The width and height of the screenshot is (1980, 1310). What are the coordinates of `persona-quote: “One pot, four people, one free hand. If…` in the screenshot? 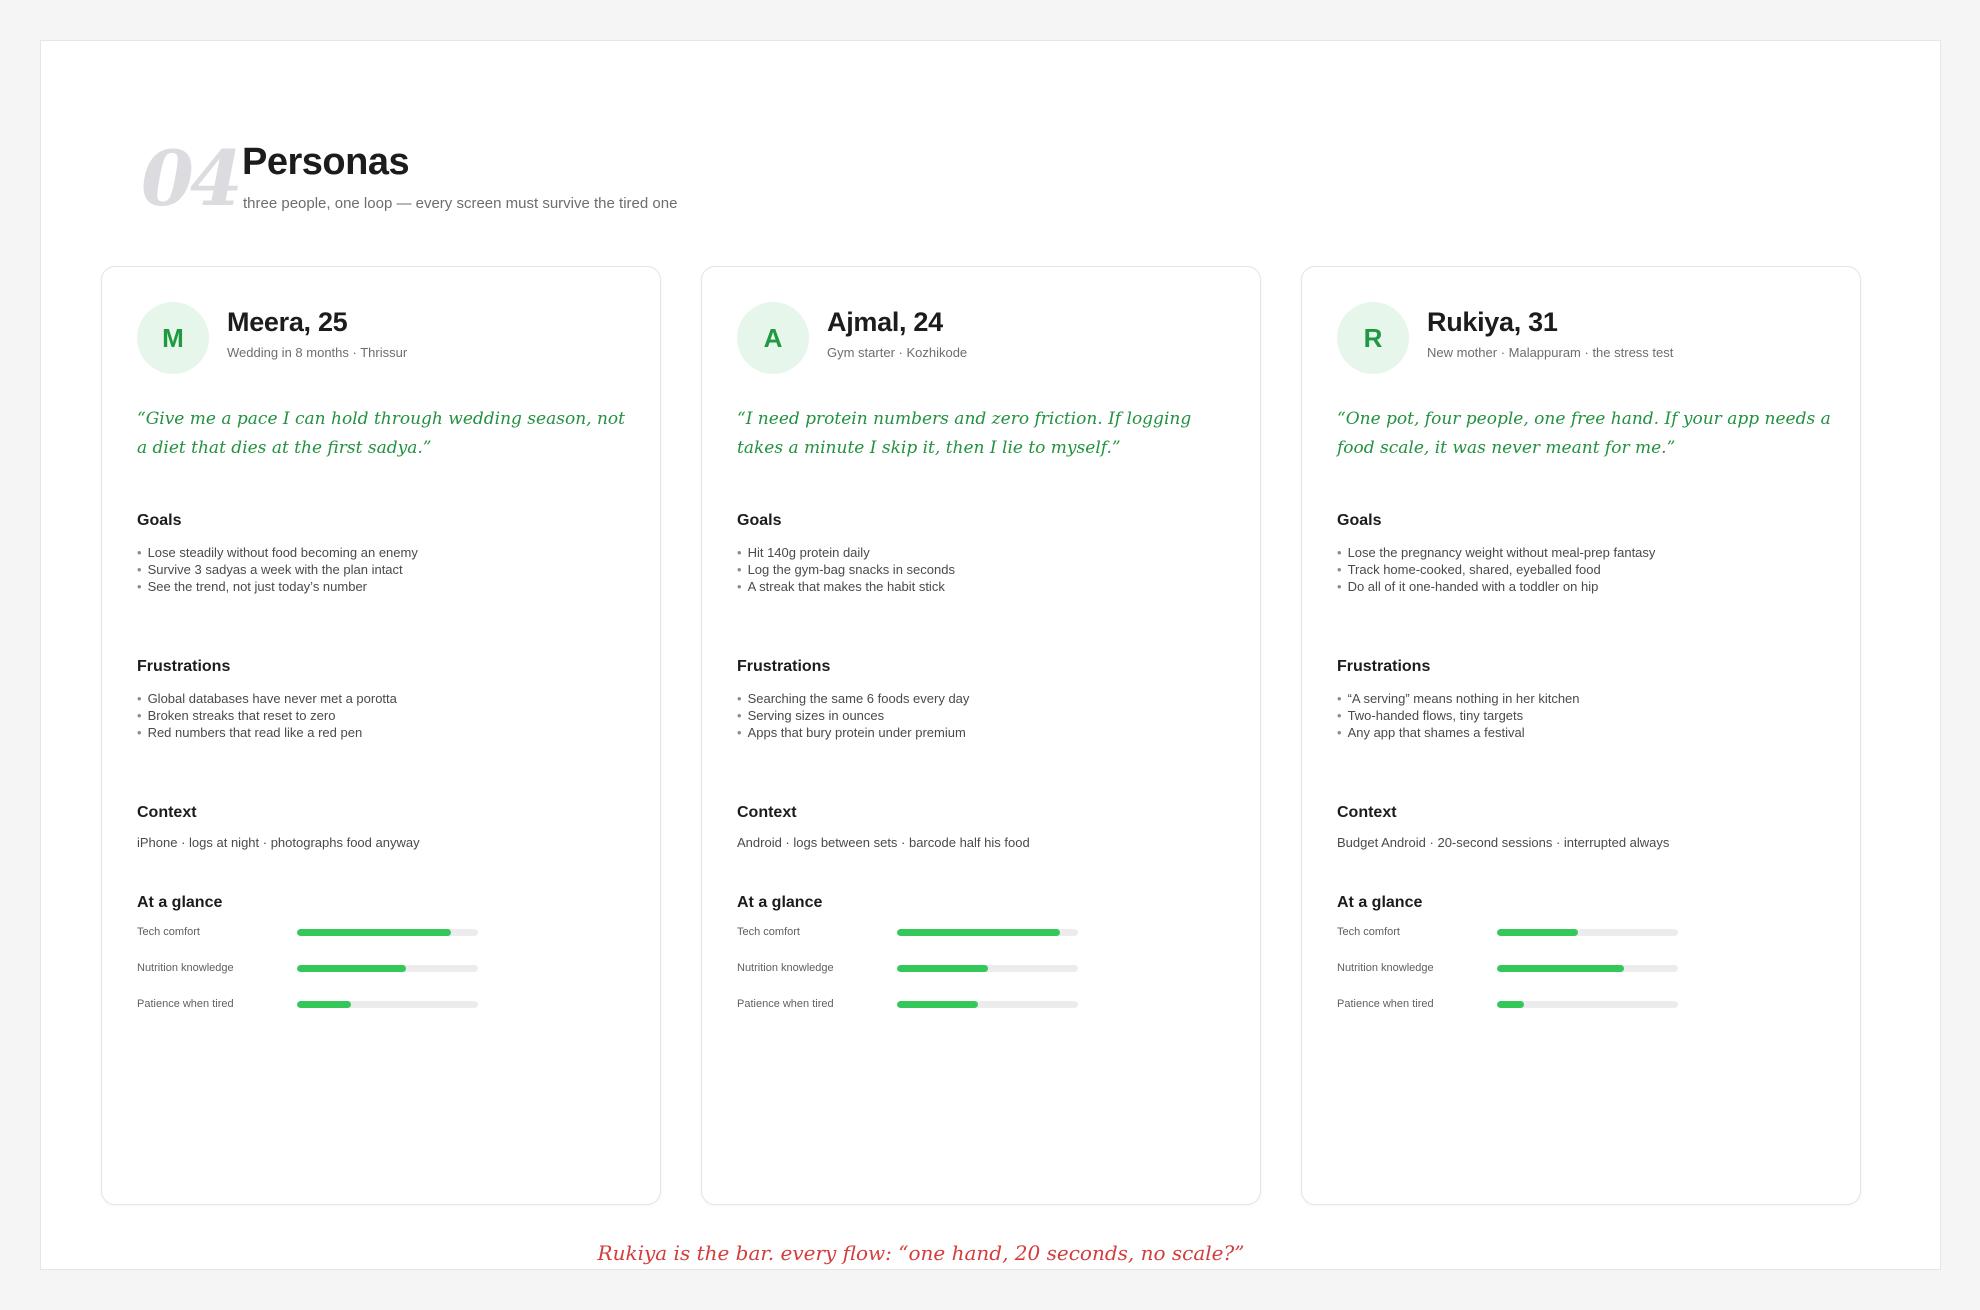 It's located at (1584, 433).